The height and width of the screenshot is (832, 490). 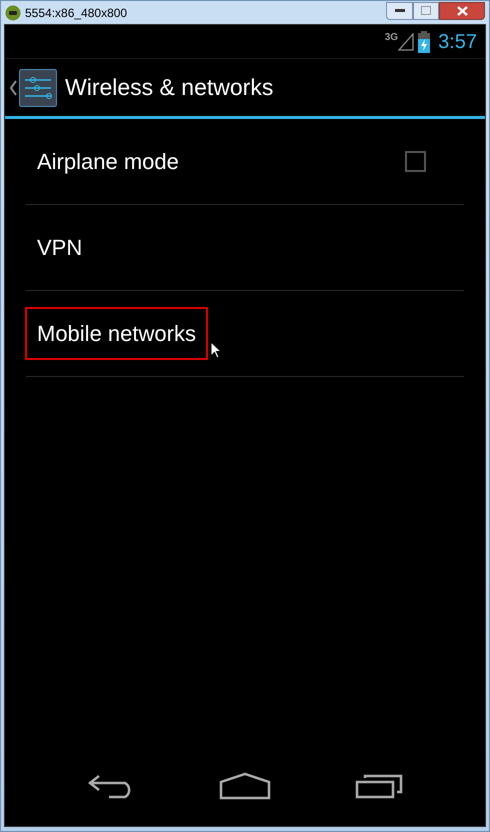 I want to click on minimize-icon, so click(x=399, y=10).